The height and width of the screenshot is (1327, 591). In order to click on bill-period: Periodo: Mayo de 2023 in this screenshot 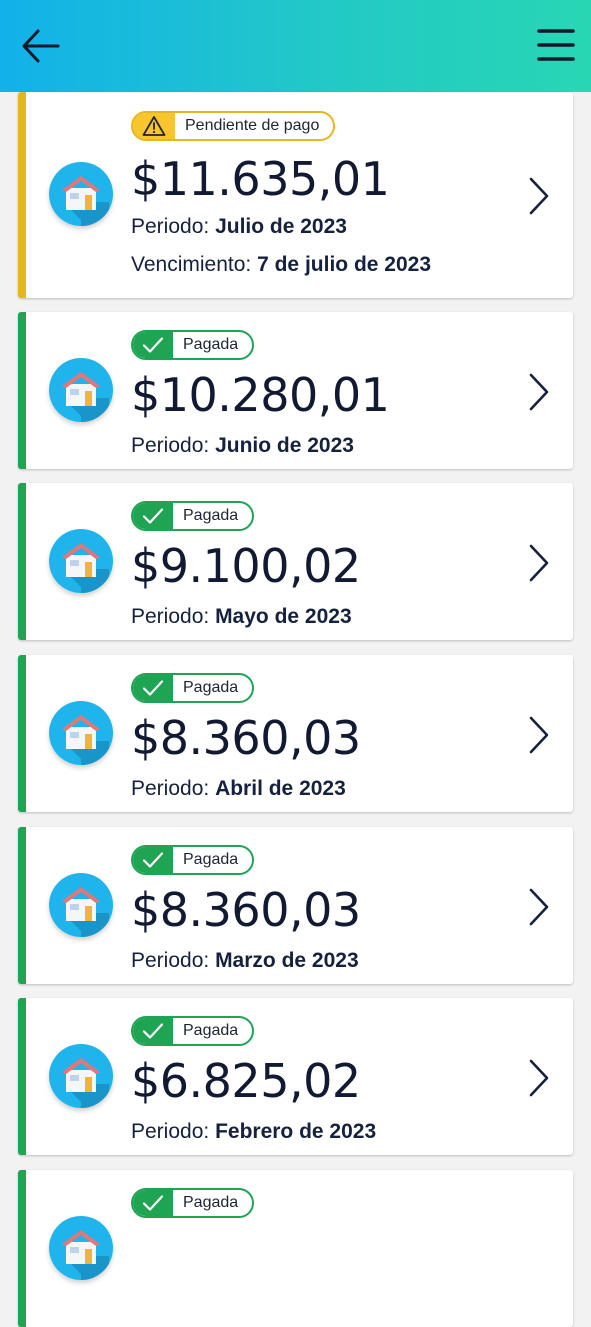, I will do `click(241, 617)`.